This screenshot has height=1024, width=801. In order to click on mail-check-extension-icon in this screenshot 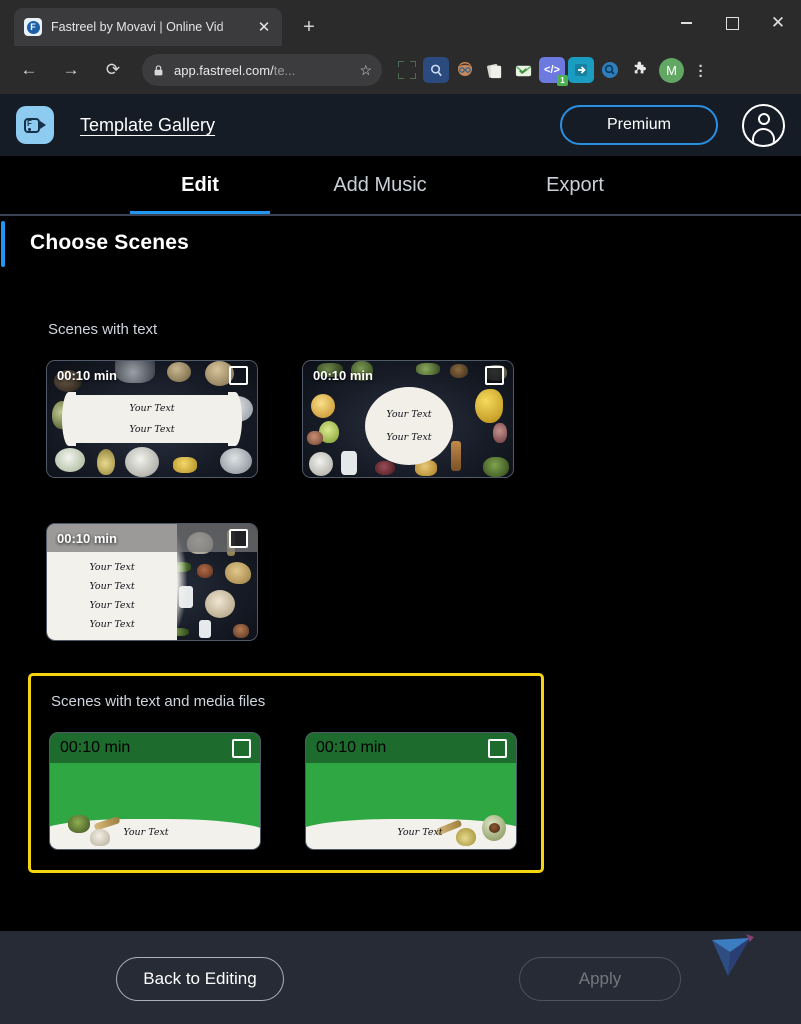, I will do `click(523, 70)`.